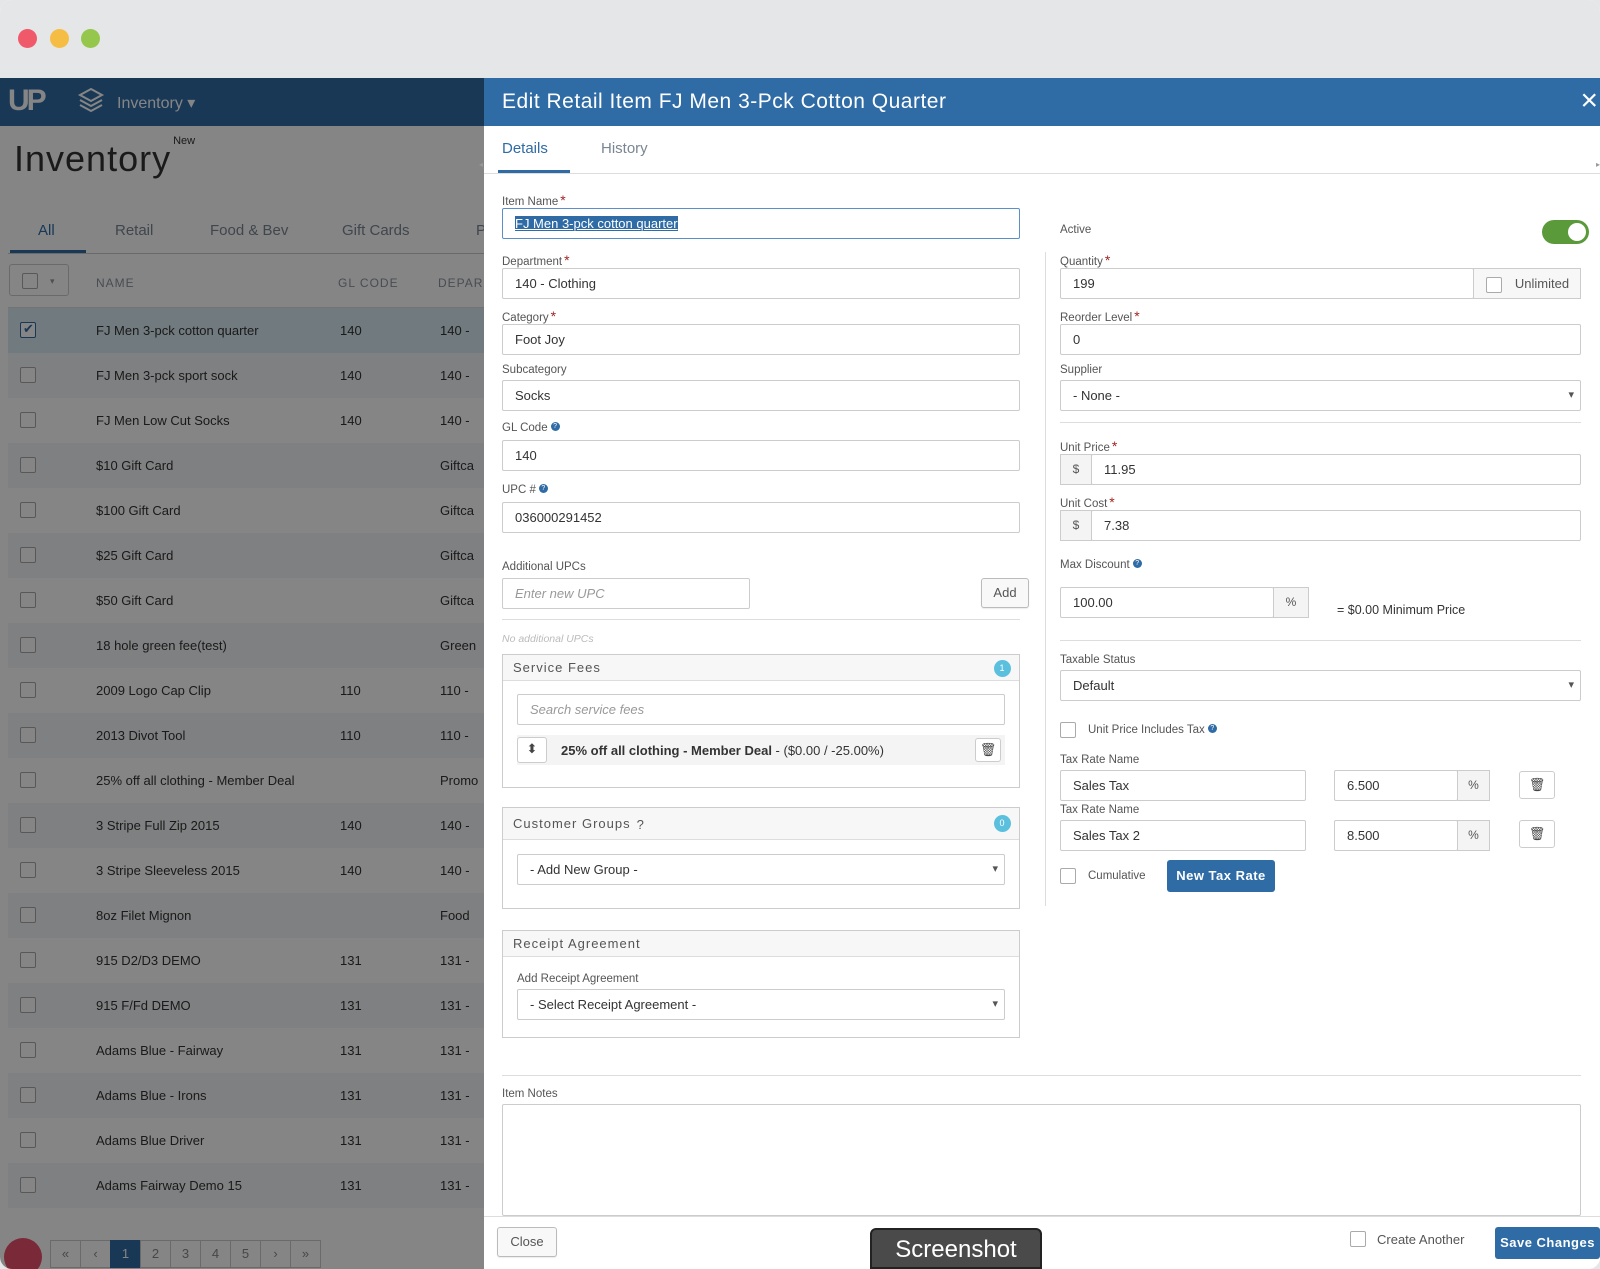 The width and height of the screenshot is (1600, 1269). I want to click on upc-input: 036000291452, so click(761, 517).